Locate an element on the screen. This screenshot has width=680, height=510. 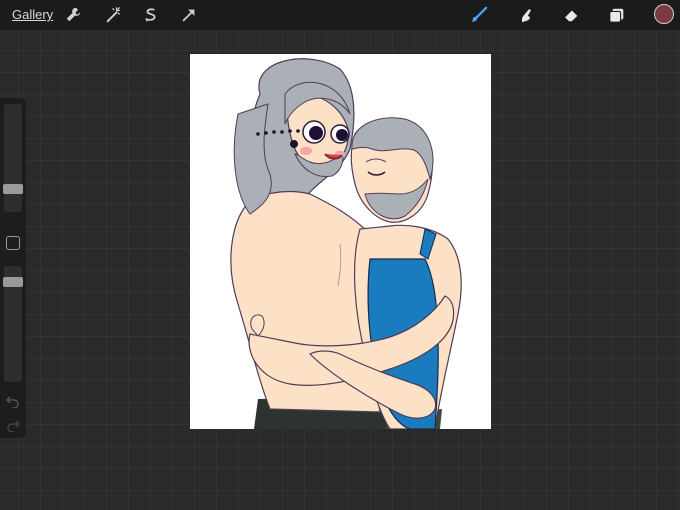
brush-size-slider is located at coordinates (13, 158).